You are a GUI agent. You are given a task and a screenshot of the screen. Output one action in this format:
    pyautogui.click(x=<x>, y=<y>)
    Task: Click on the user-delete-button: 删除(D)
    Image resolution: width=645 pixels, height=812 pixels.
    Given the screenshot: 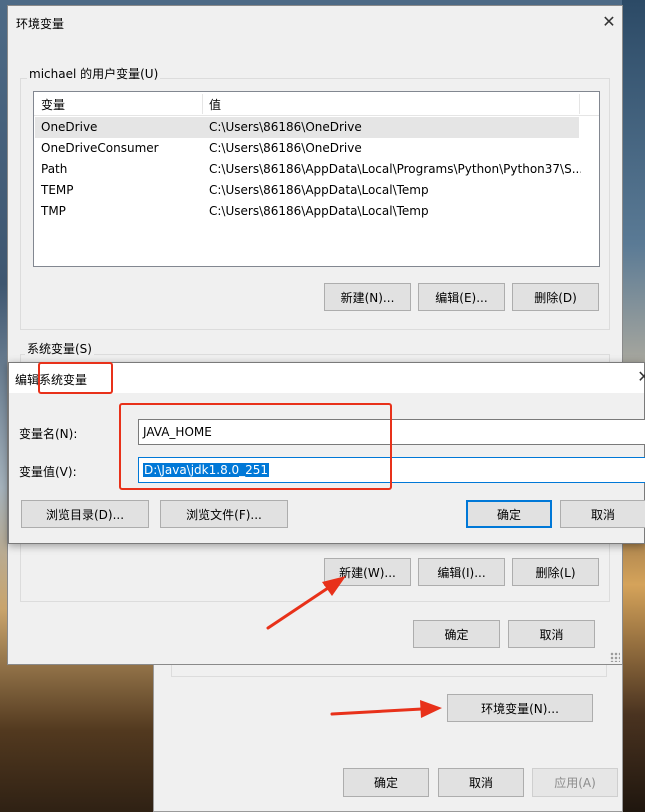 What is the action you would take?
    pyautogui.click(x=555, y=297)
    